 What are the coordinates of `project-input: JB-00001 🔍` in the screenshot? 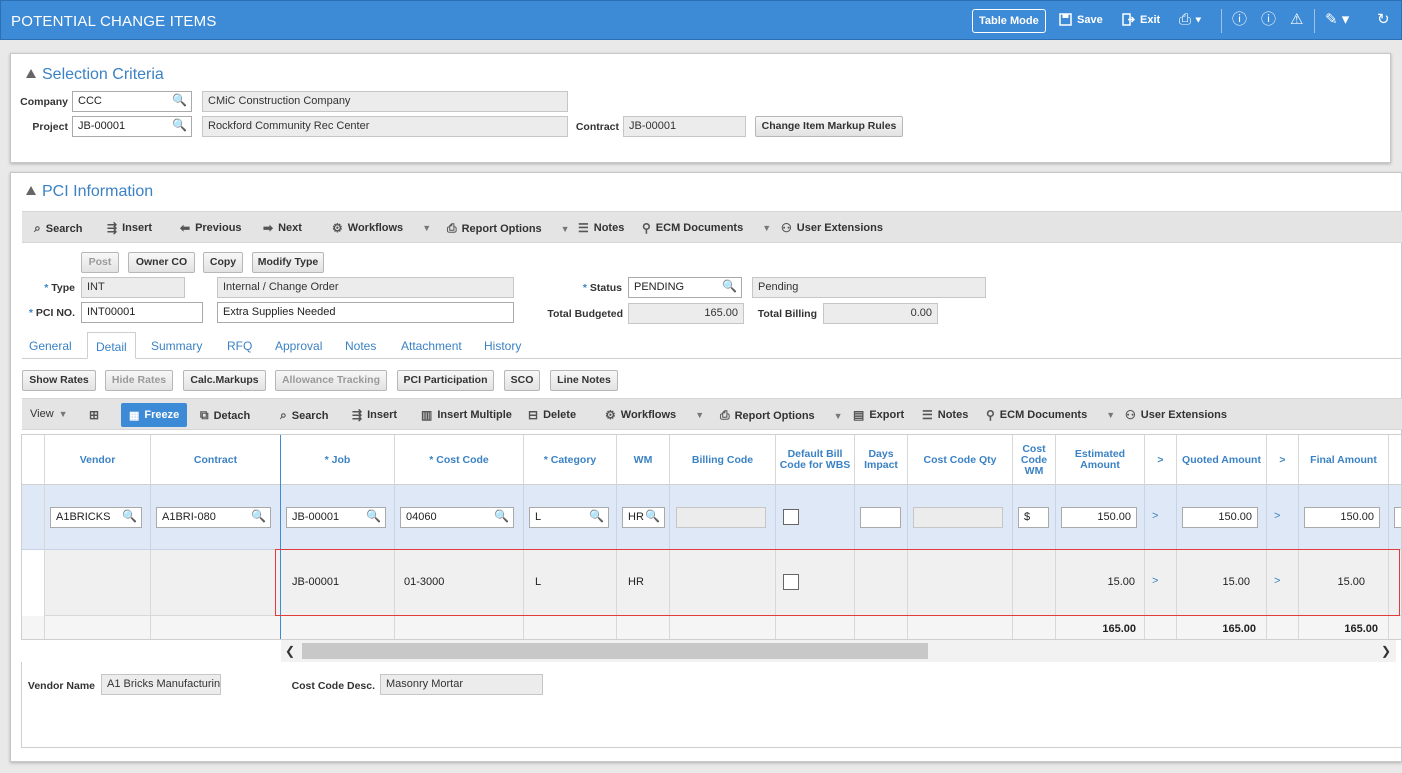 It's located at (132, 126).